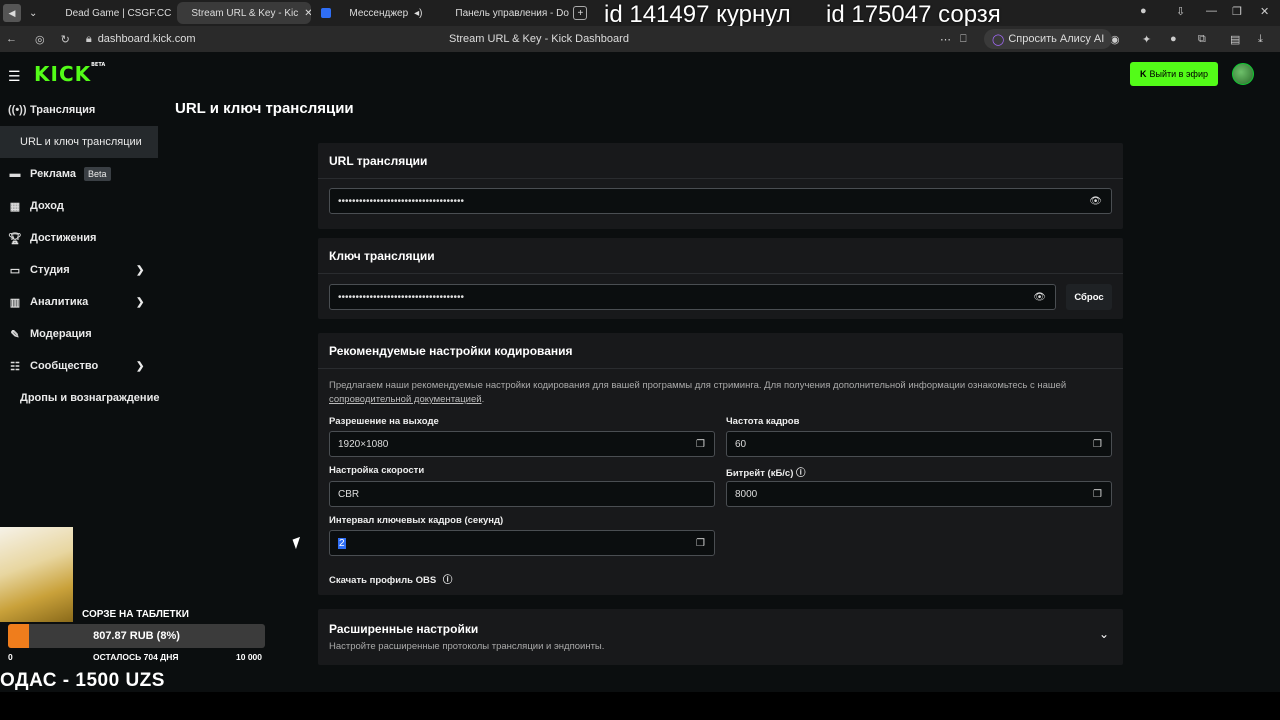 This screenshot has width=1280, height=720. Describe the element at coordinates (12, 13) in the screenshot. I see `tab-menu-icon: ◀` at that location.